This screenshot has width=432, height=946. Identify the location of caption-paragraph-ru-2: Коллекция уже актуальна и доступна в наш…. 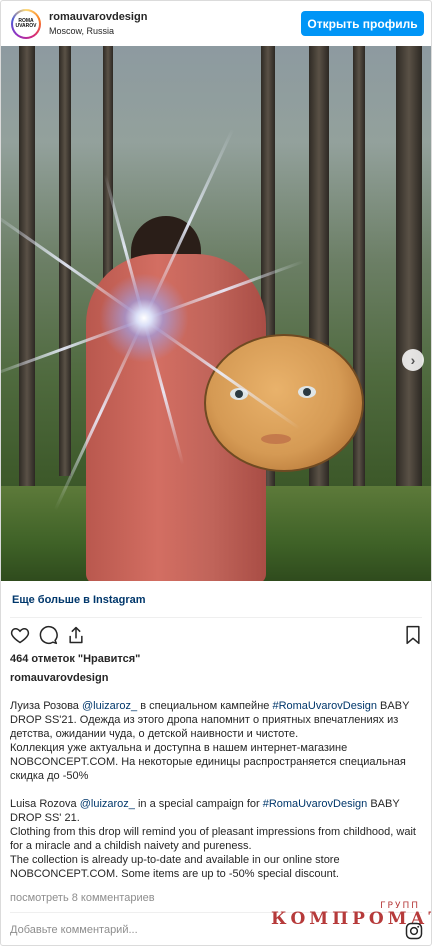
(208, 762).